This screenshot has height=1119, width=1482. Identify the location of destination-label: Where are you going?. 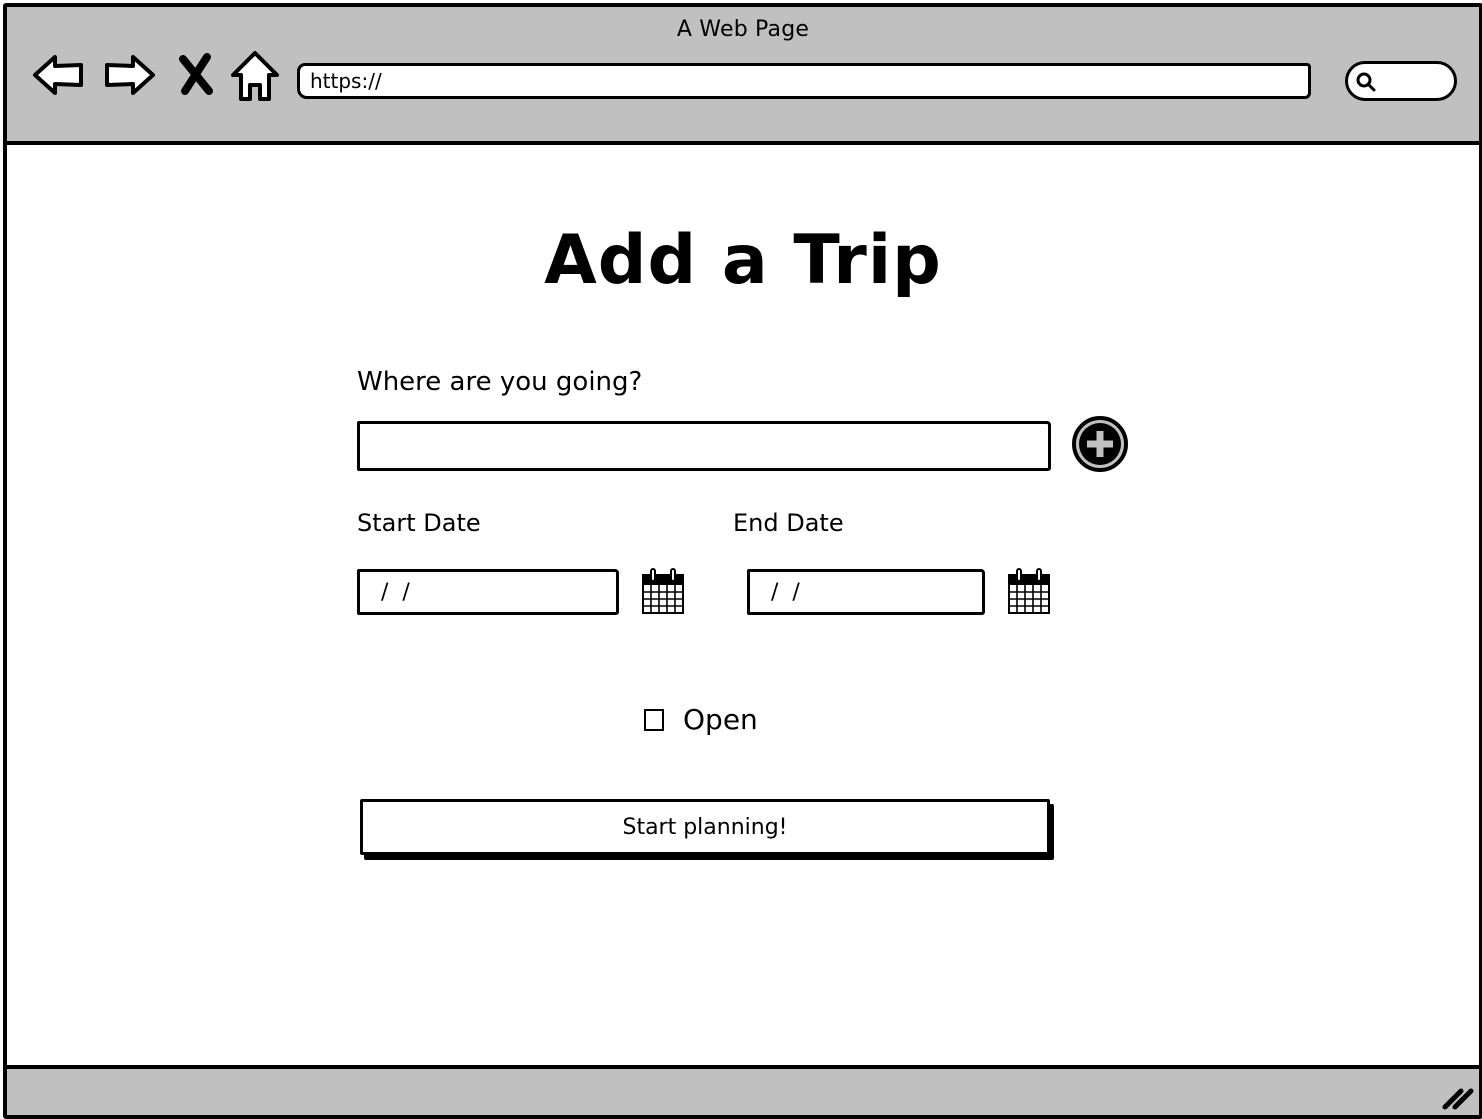
(500, 382).